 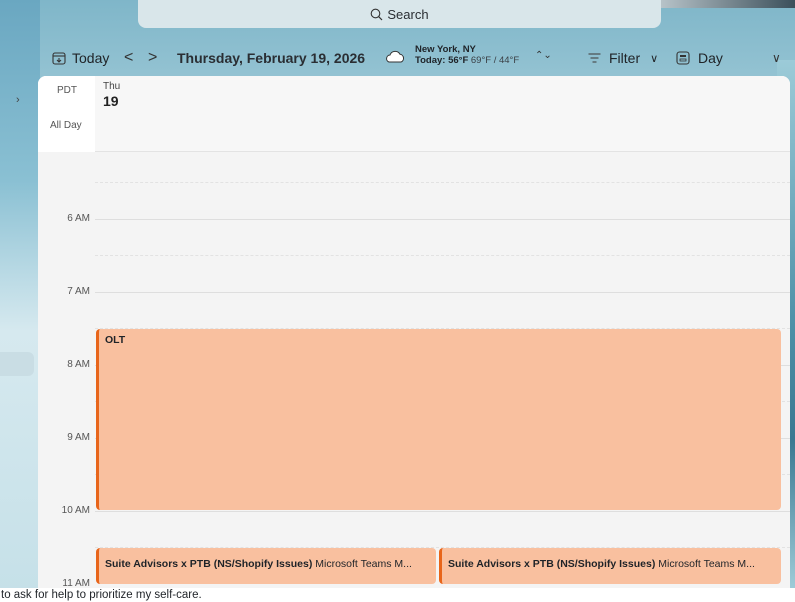 What do you see at coordinates (78, 437) in the screenshot?
I see `hour-label: 9 AM` at bounding box center [78, 437].